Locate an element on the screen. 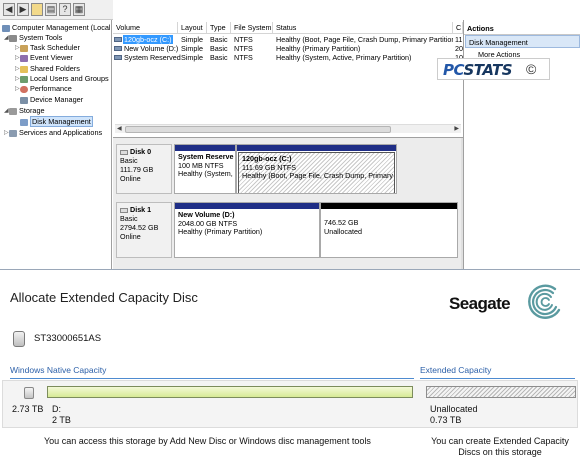 This screenshot has height=468, width=580. tree-item-local-users: ▷ Local Users and Groups is located at coordinates (62, 79).